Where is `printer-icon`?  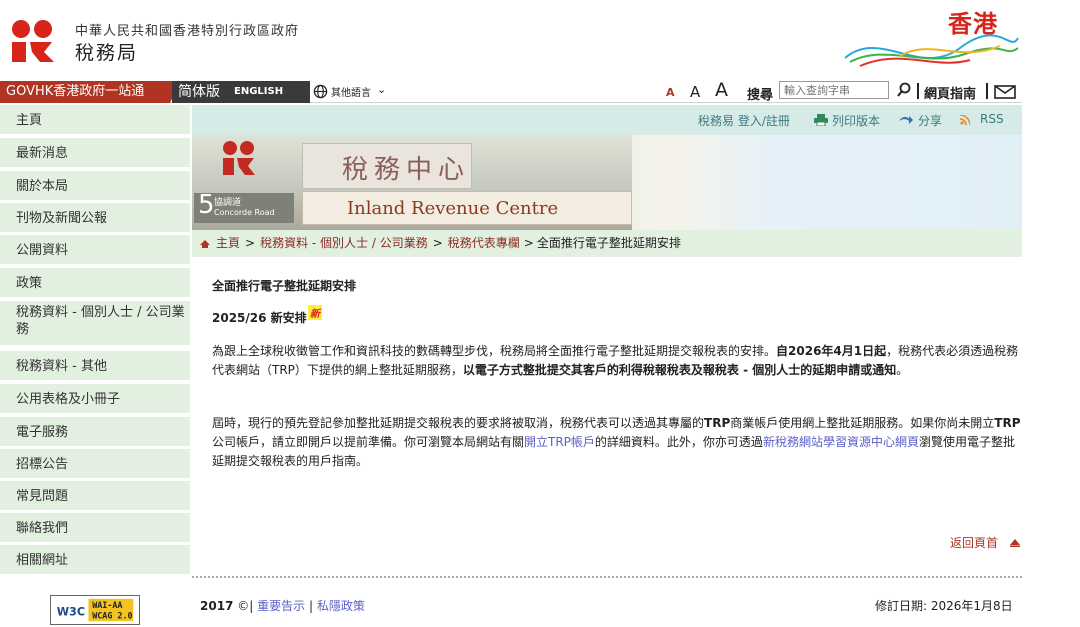
printer-icon is located at coordinates (821, 120).